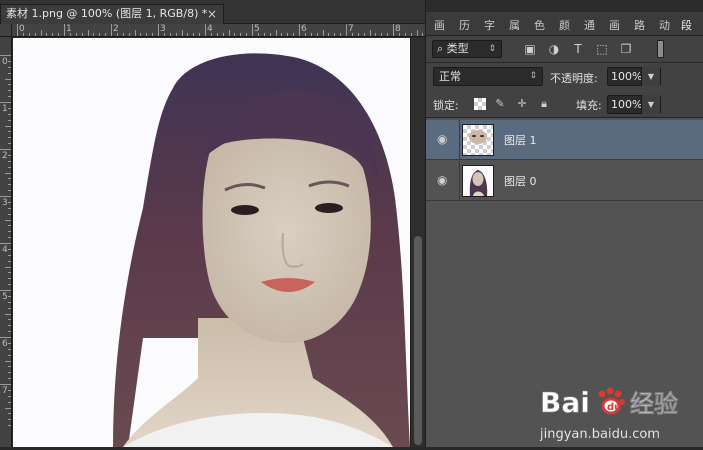  I want to click on lock-fill-row: 锁定: ✎ ✛ 🔒︎ 填充: 100% ▼, so click(564, 104).